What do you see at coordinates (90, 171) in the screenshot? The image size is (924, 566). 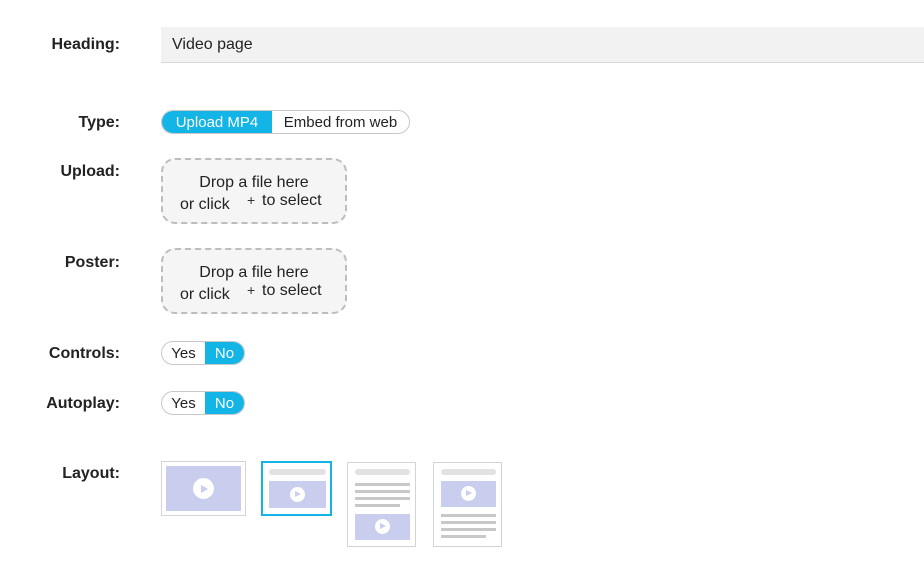 I see `upload-label: Upload:` at bounding box center [90, 171].